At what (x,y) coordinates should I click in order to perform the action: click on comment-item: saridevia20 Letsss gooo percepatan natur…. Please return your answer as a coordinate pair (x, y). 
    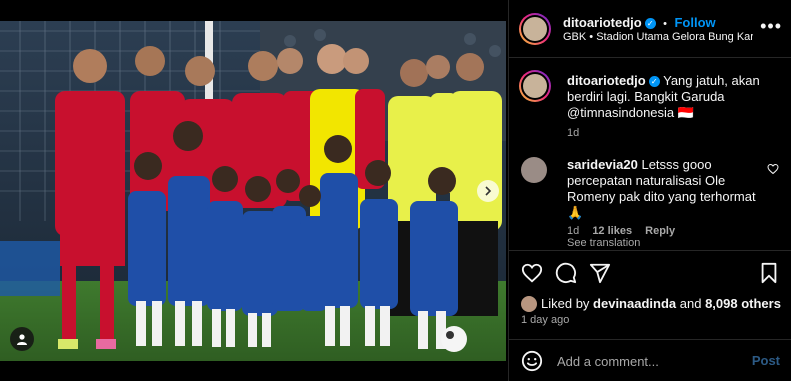
    Looking at the image, I should click on (667, 189).